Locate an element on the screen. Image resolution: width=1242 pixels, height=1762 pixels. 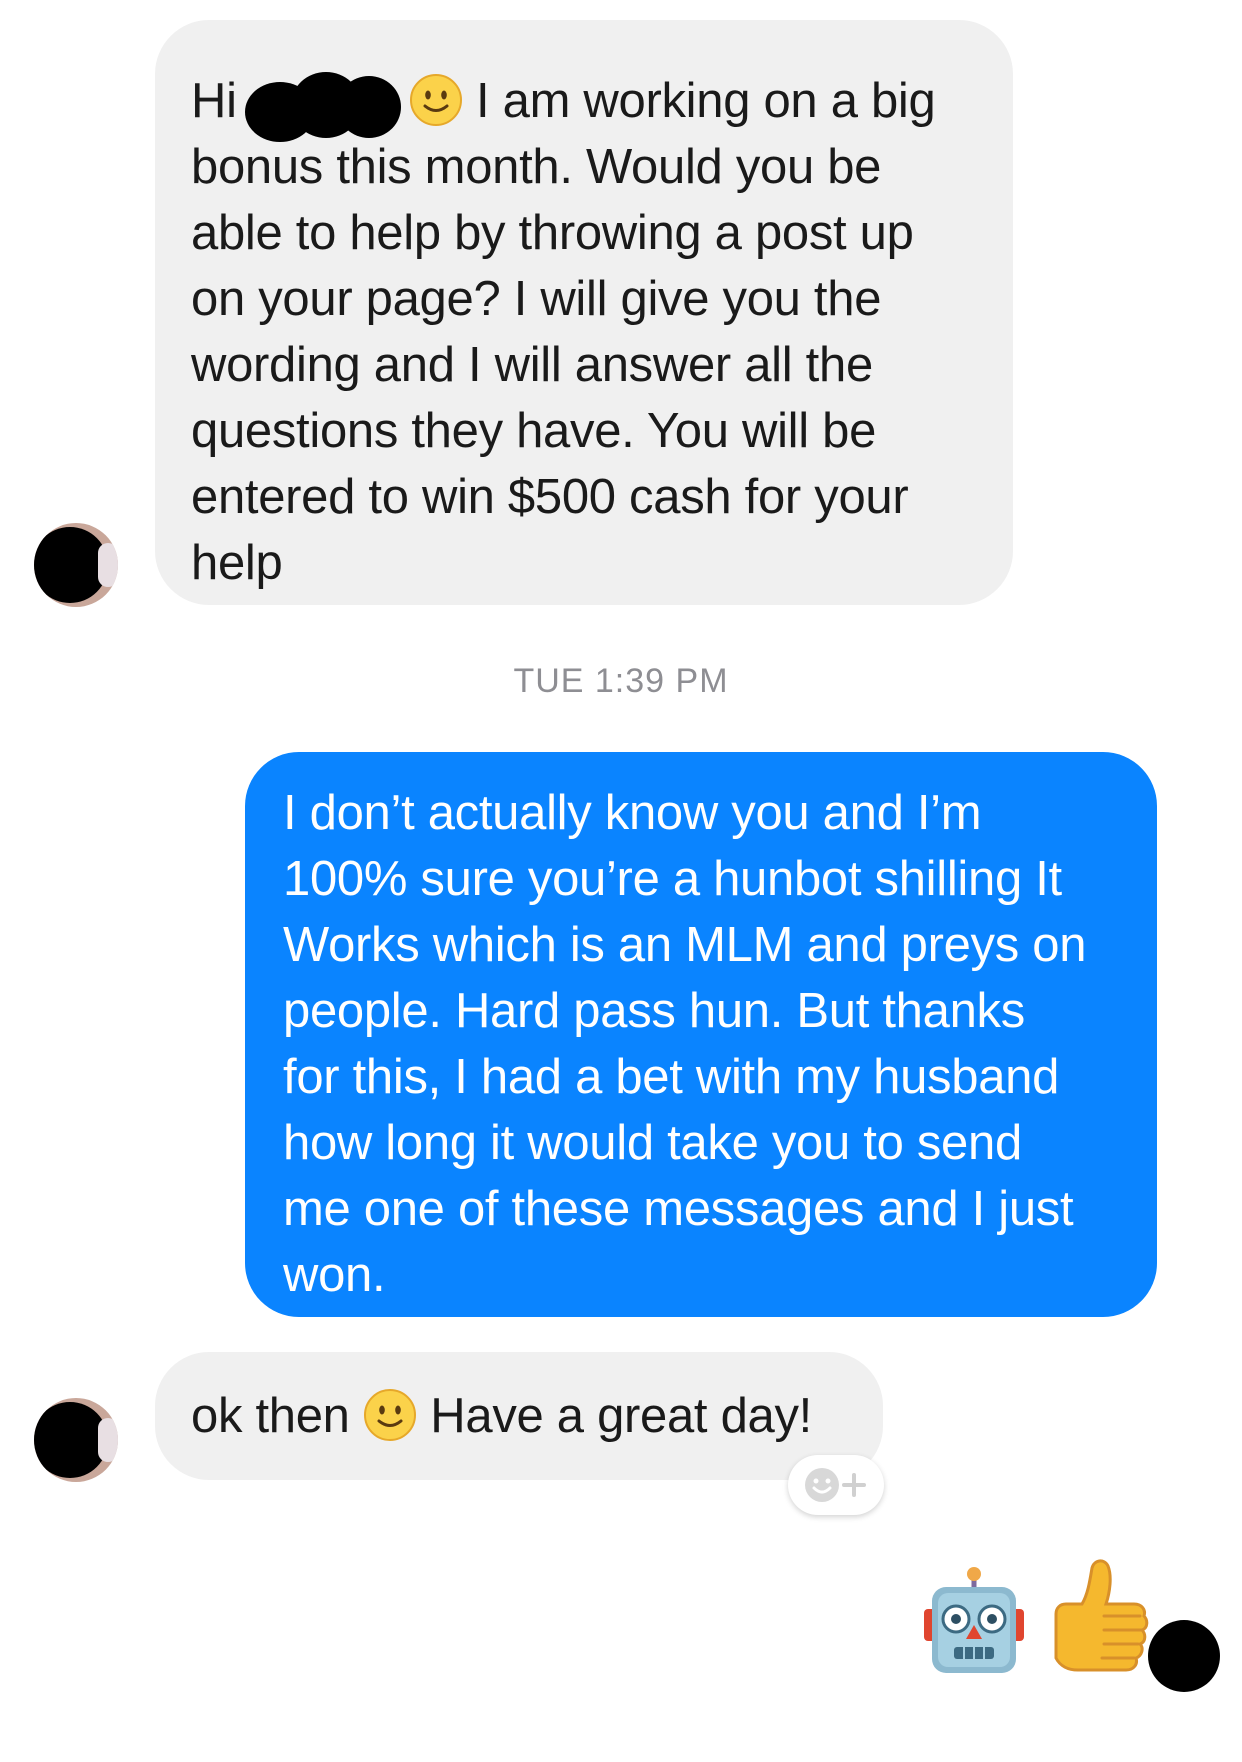
message-line: 100% sure you’re a hunbot shilling It is located at coordinates (672, 879).